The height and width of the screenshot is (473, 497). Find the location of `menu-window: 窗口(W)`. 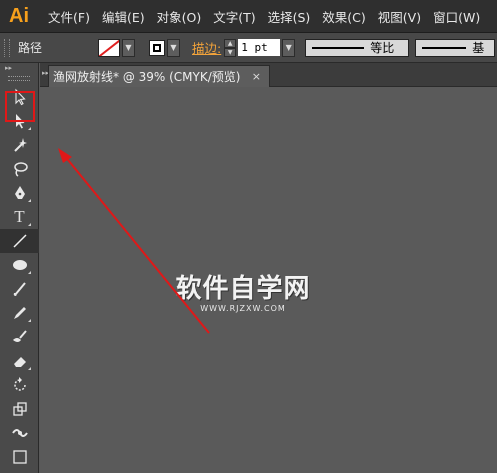

menu-window: 窗口(W) is located at coordinates (456, 16).